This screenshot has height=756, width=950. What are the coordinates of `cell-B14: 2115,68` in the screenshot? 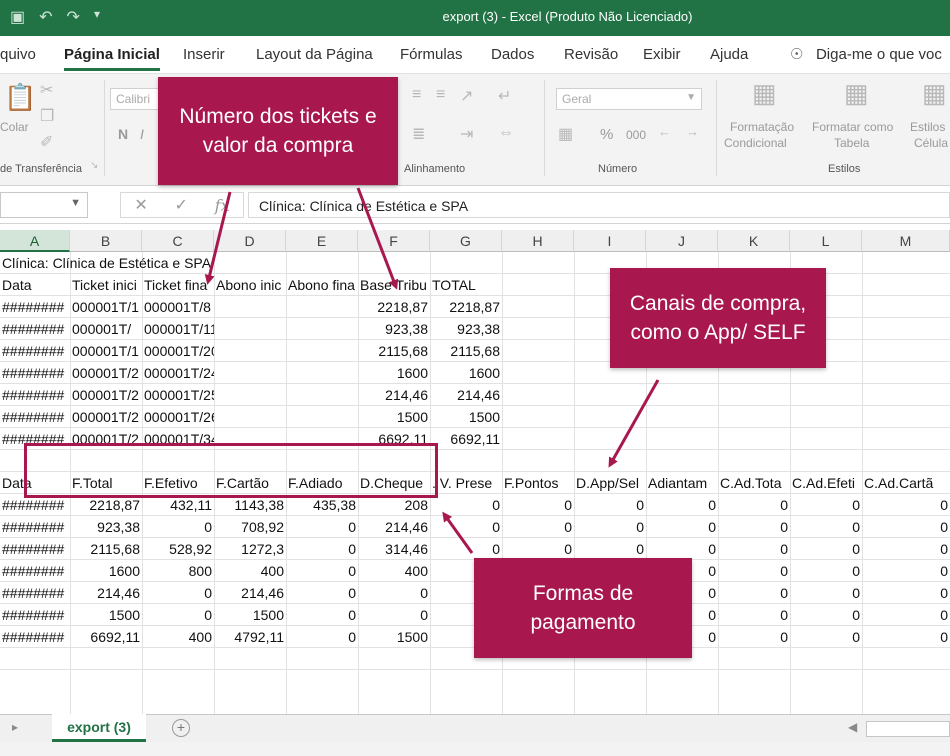 It's located at (106, 549).